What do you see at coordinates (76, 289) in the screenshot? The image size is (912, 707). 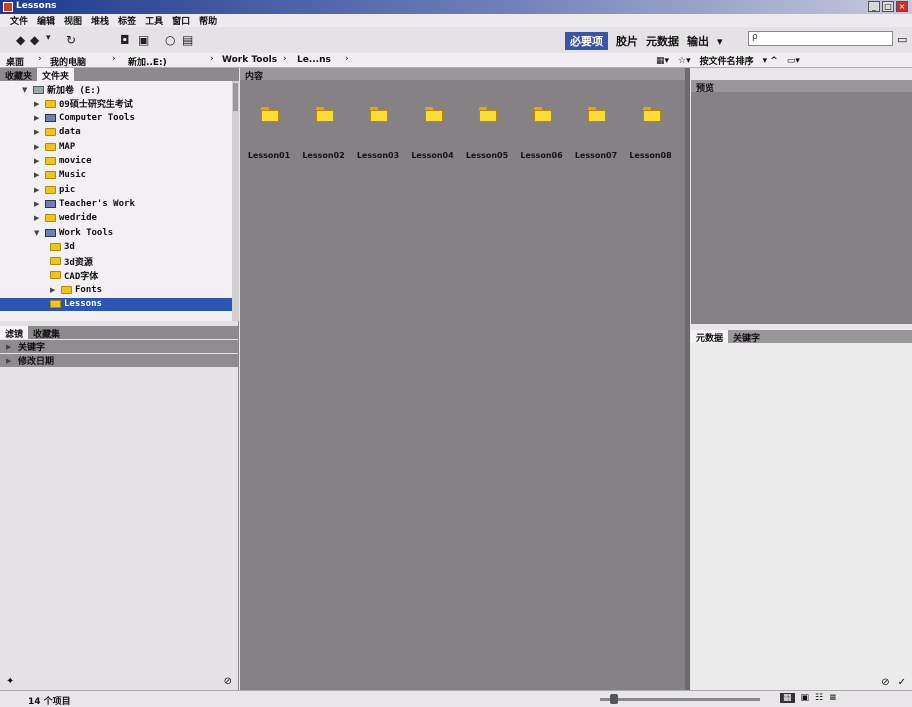 I see `tree-item: ▶ Fonts` at bounding box center [76, 289].